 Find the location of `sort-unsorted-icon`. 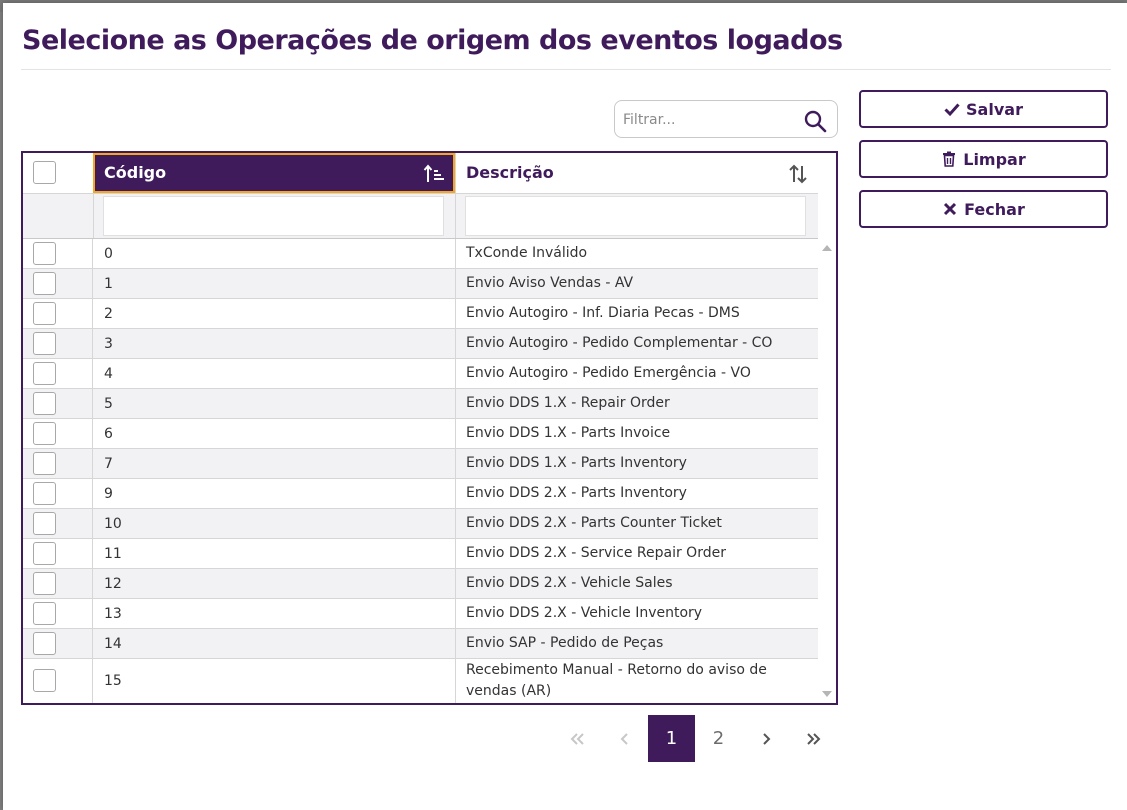

sort-unsorted-icon is located at coordinates (798, 174).